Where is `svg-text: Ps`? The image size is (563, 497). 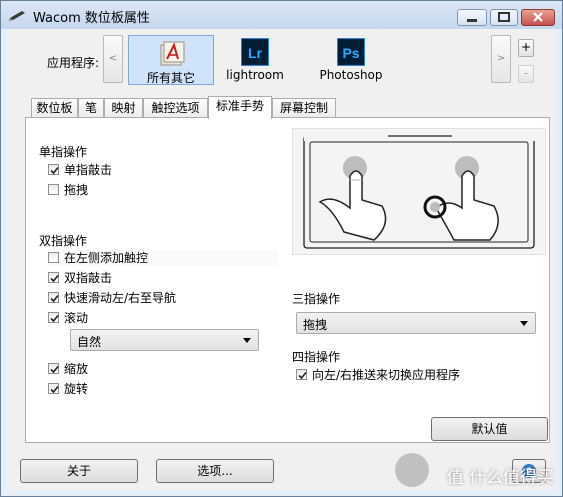
svg-text: Ps is located at coordinates (350, 53).